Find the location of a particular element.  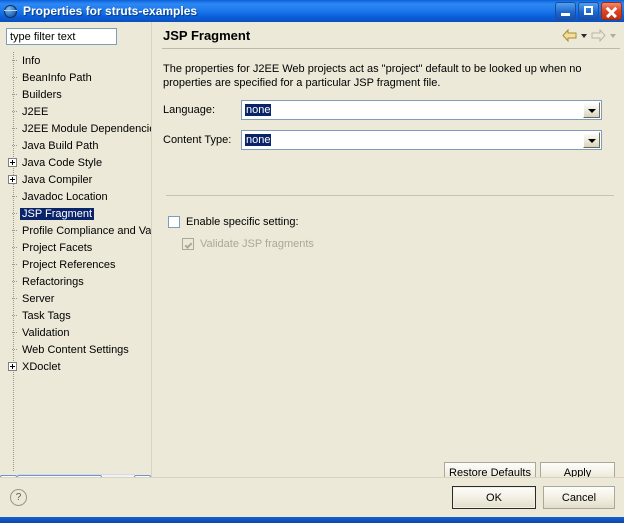

sidebar-item-label: Javadoc Location is located at coordinates (65, 196).